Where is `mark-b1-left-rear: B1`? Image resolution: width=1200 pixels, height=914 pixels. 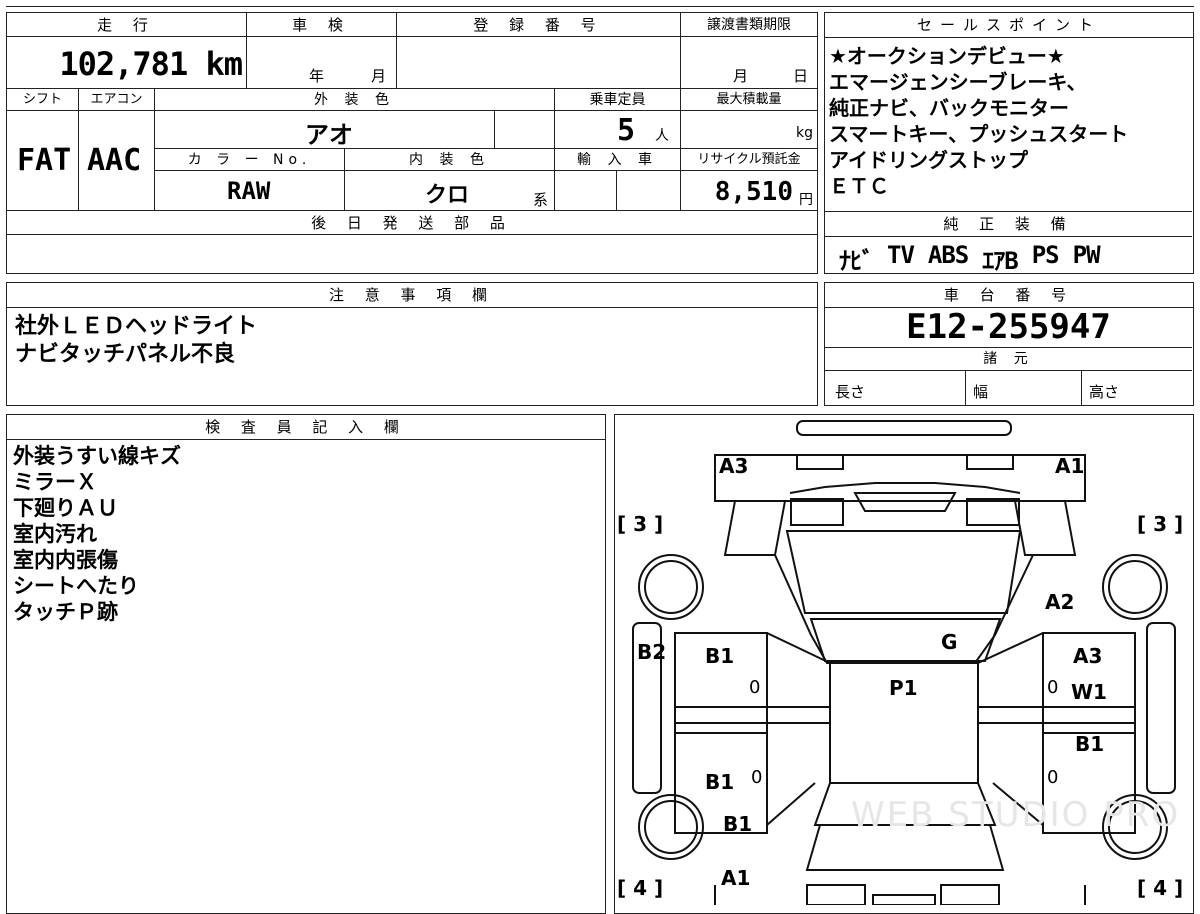 mark-b1-left-rear: B1 is located at coordinates (720, 782).